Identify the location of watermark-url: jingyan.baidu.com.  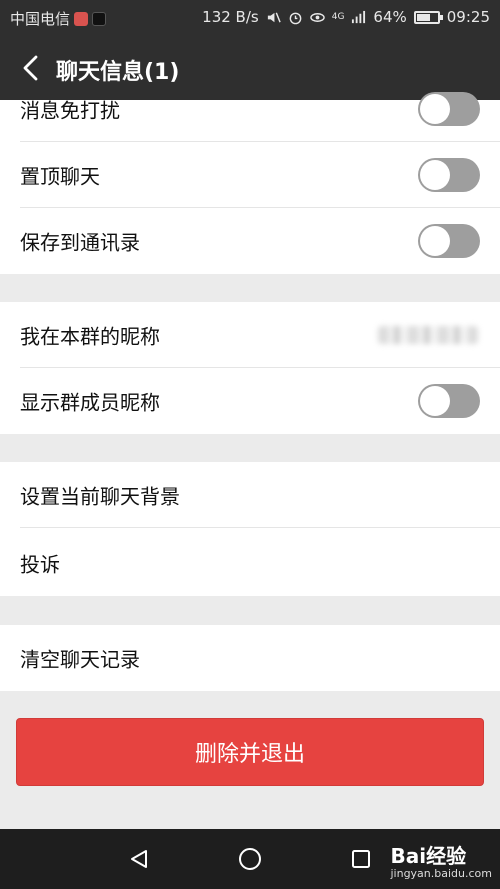
(441, 873).